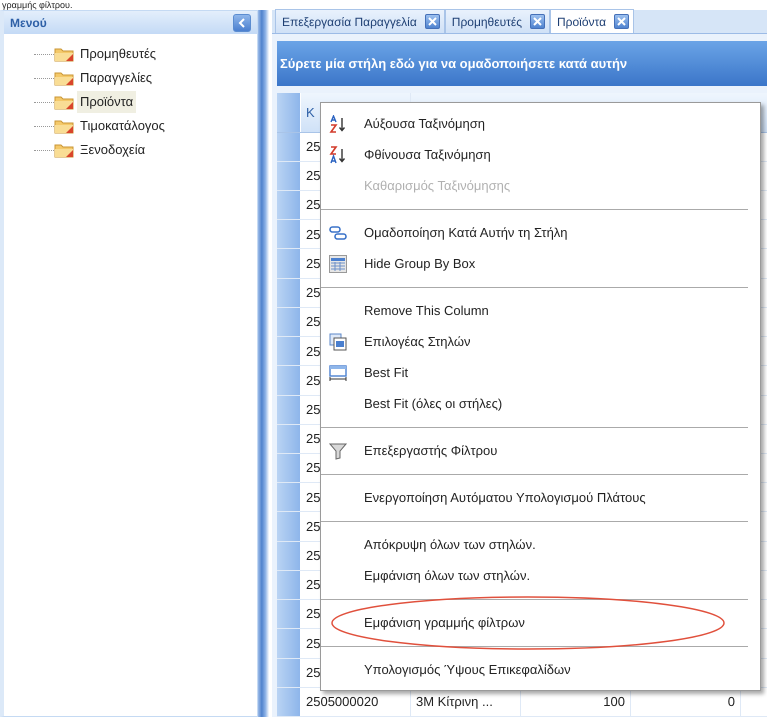 This screenshot has height=717, width=767. Describe the element at coordinates (37, 5) in the screenshot. I see `caption-text: γραμμής φίλτρου.` at that location.